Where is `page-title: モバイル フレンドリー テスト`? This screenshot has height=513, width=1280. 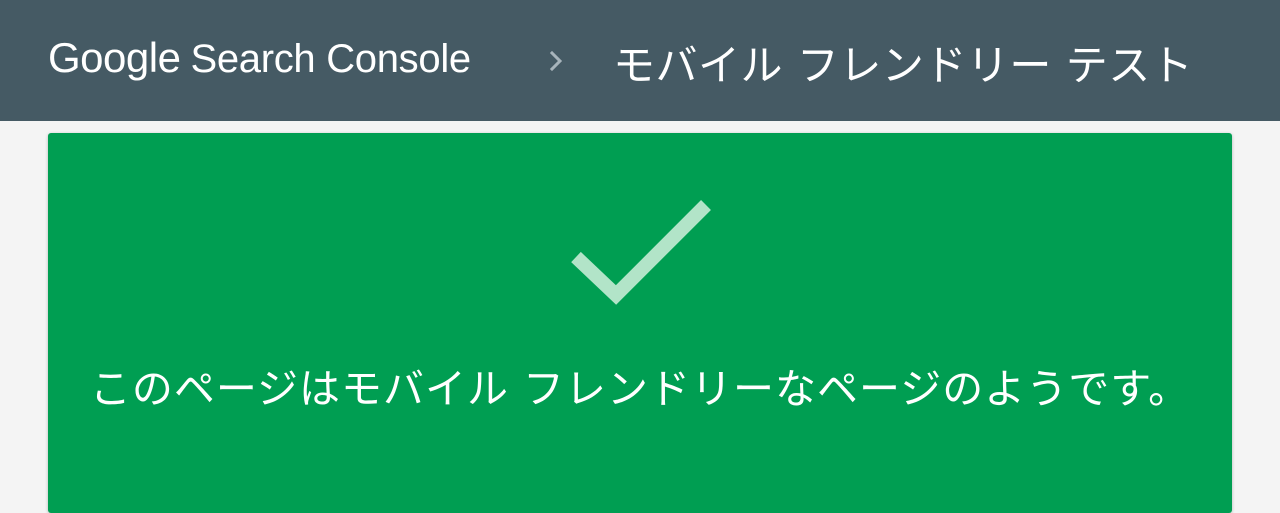 page-title: モバイル フレンドリー テスト is located at coordinates (903, 65).